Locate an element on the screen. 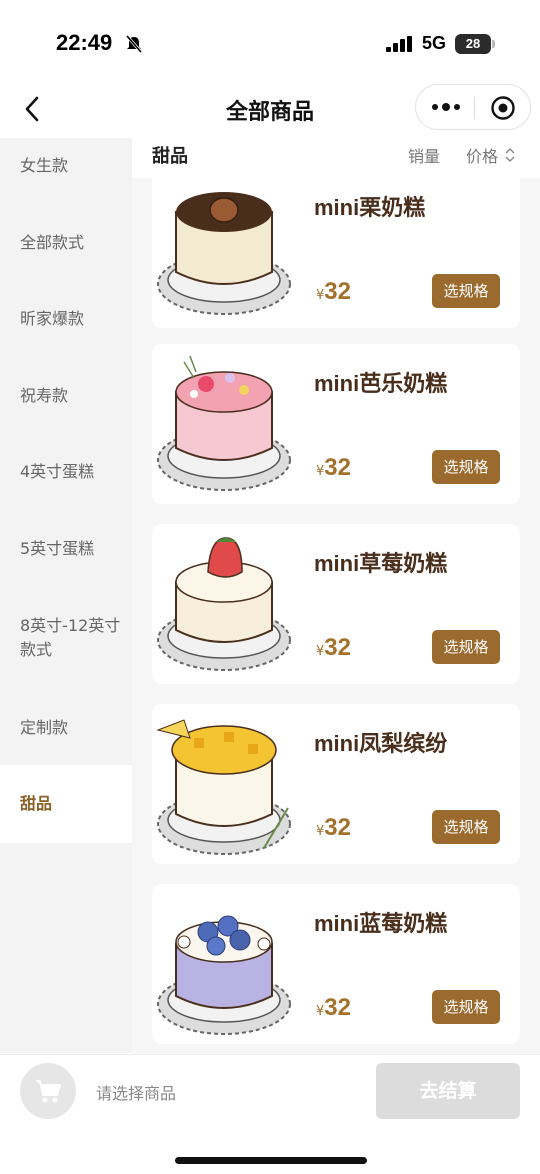 The width and height of the screenshot is (540, 1174). sidebar-item: 女生款 is located at coordinates (66, 166).